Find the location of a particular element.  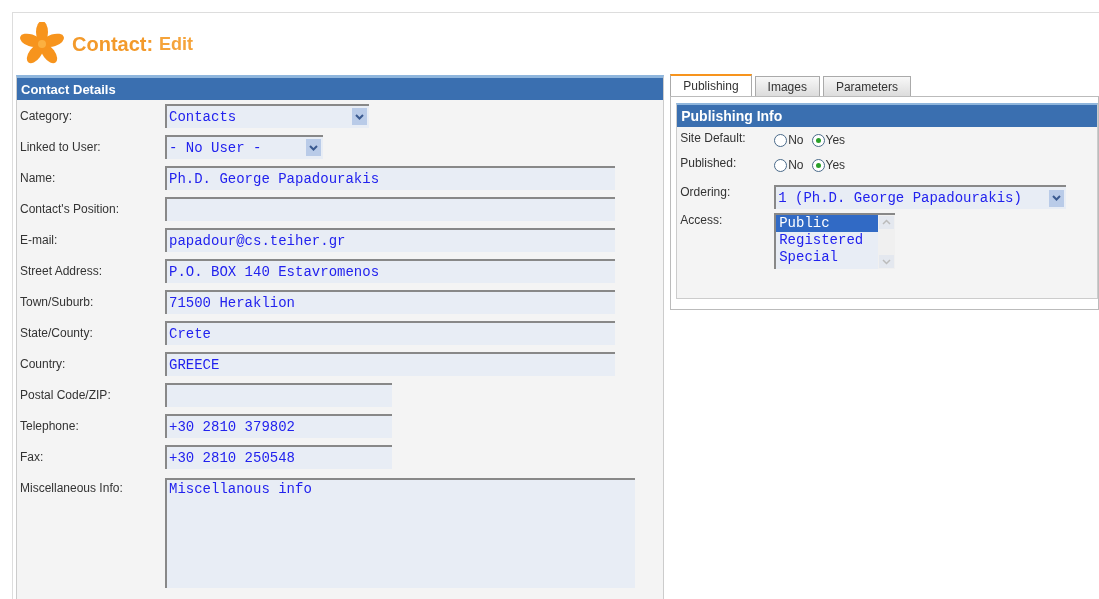

field-label: Miscellaneous Info: is located at coordinates (72, 487).